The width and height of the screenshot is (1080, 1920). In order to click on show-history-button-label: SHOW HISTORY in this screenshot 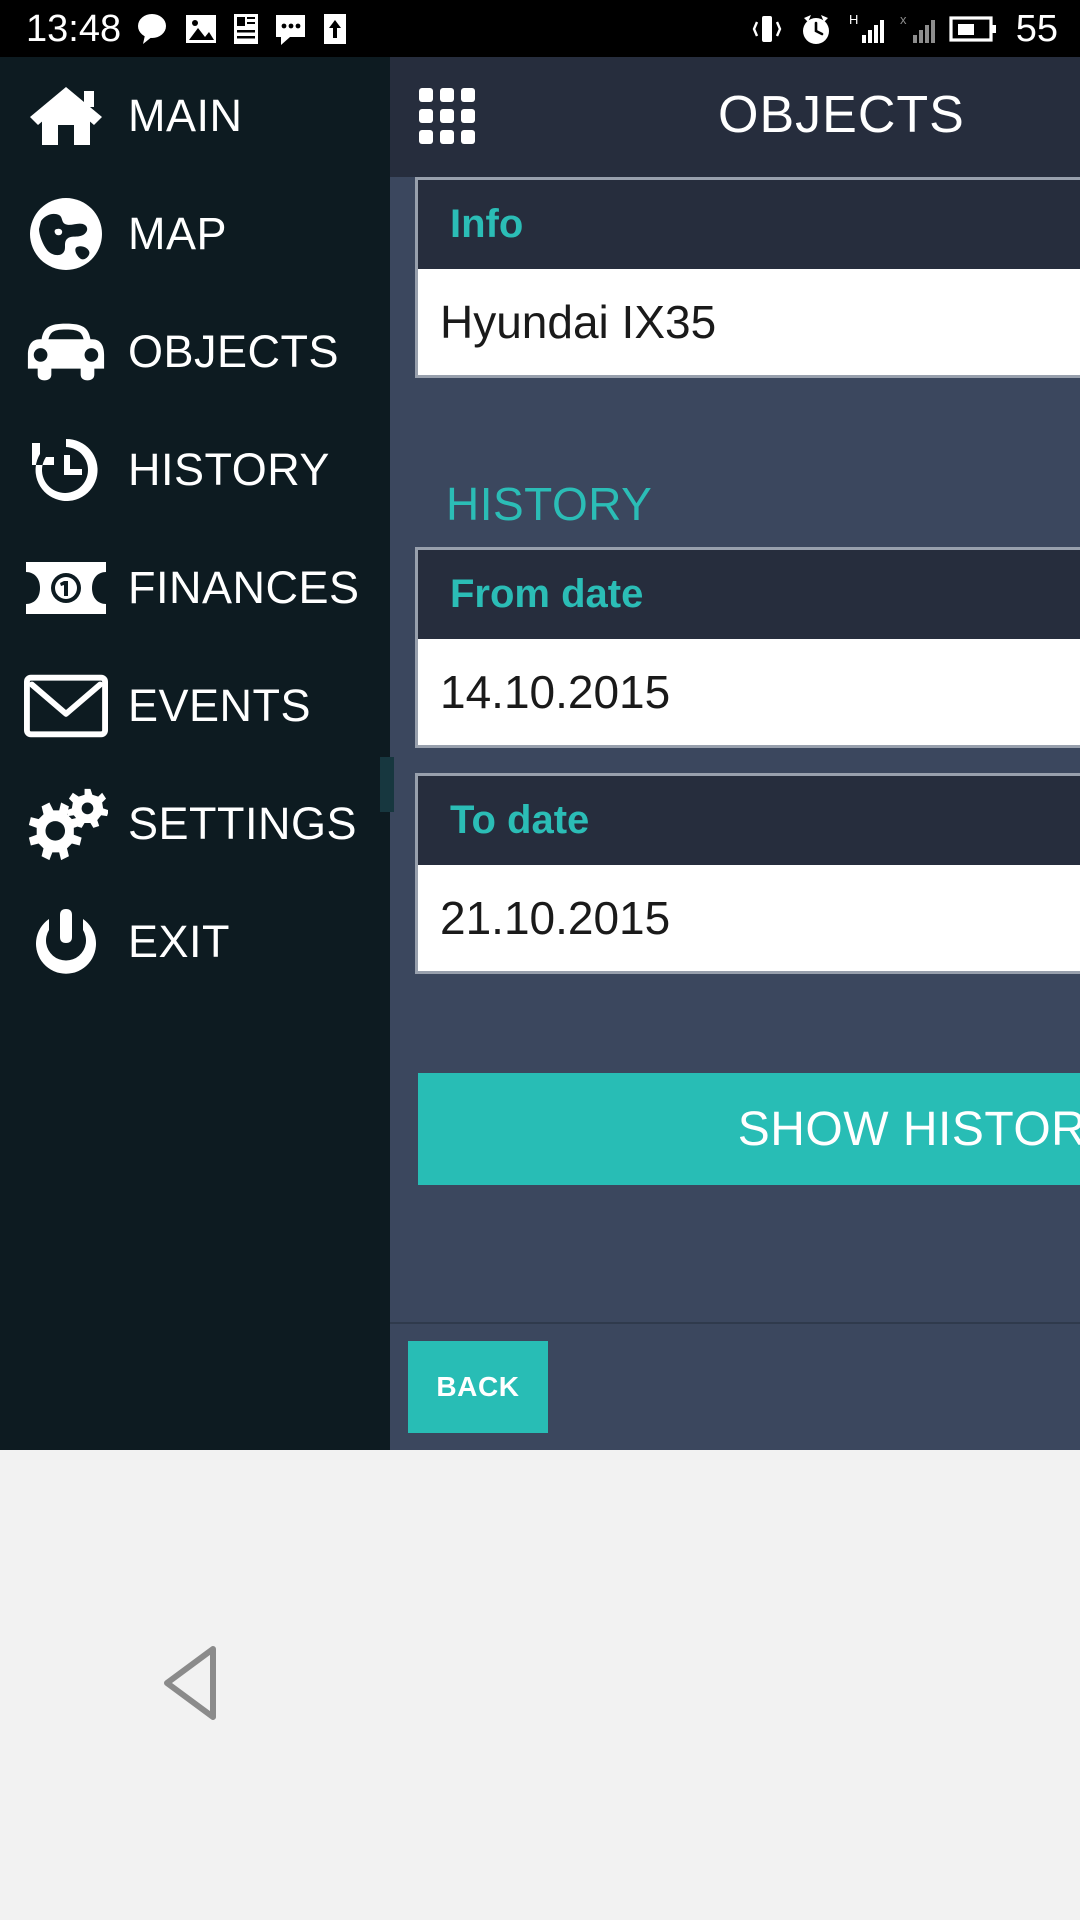, I will do `click(908, 1129)`.